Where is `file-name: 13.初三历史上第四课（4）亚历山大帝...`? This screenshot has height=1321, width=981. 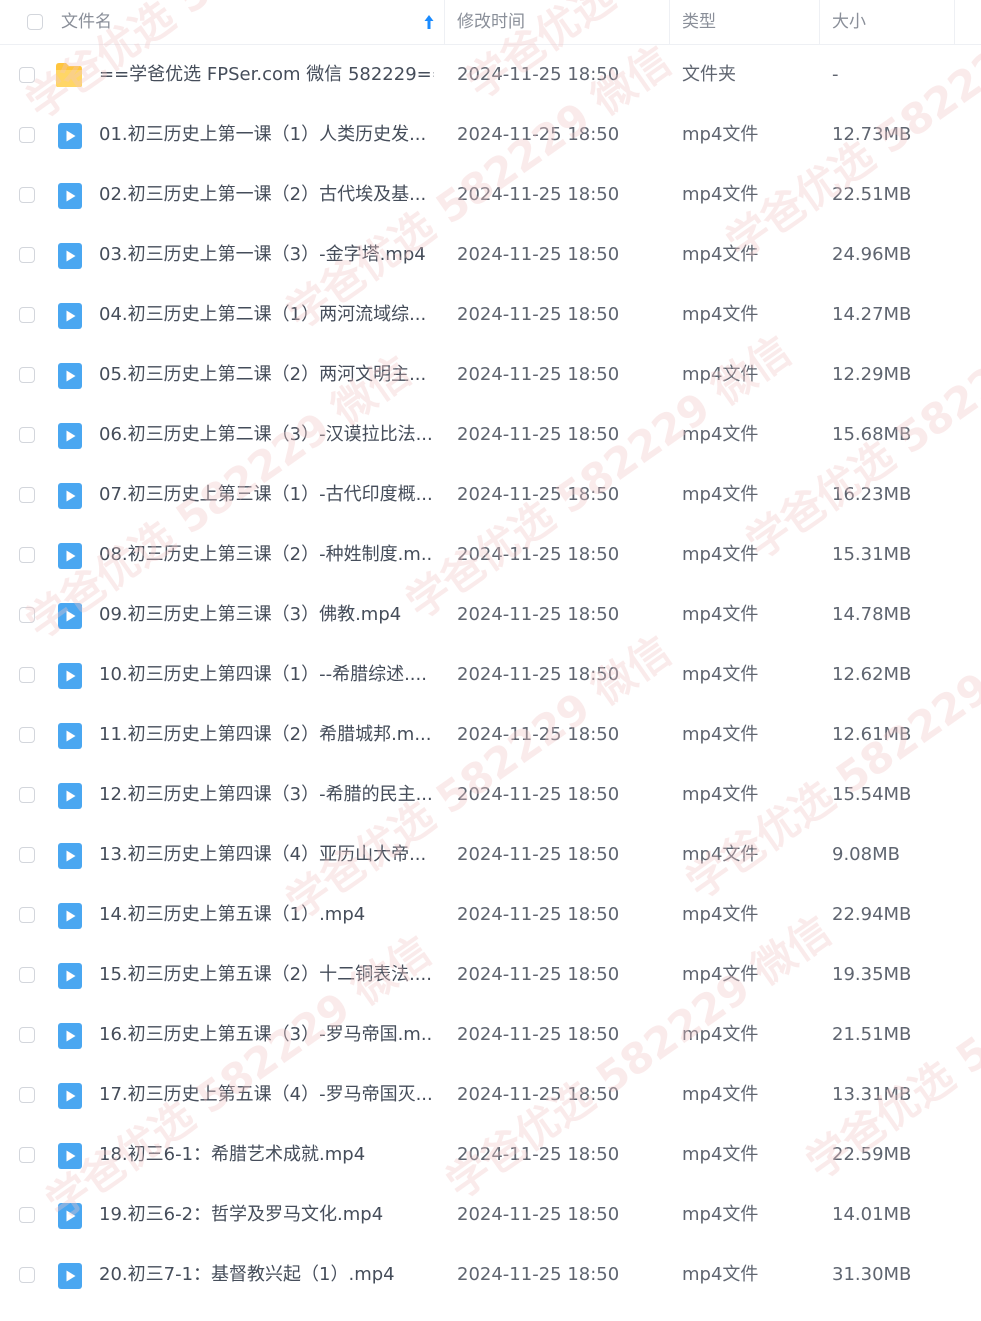
file-name: 13.初三历史上第四课（4）亚历山大帝... is located at coordinates (266, 855).